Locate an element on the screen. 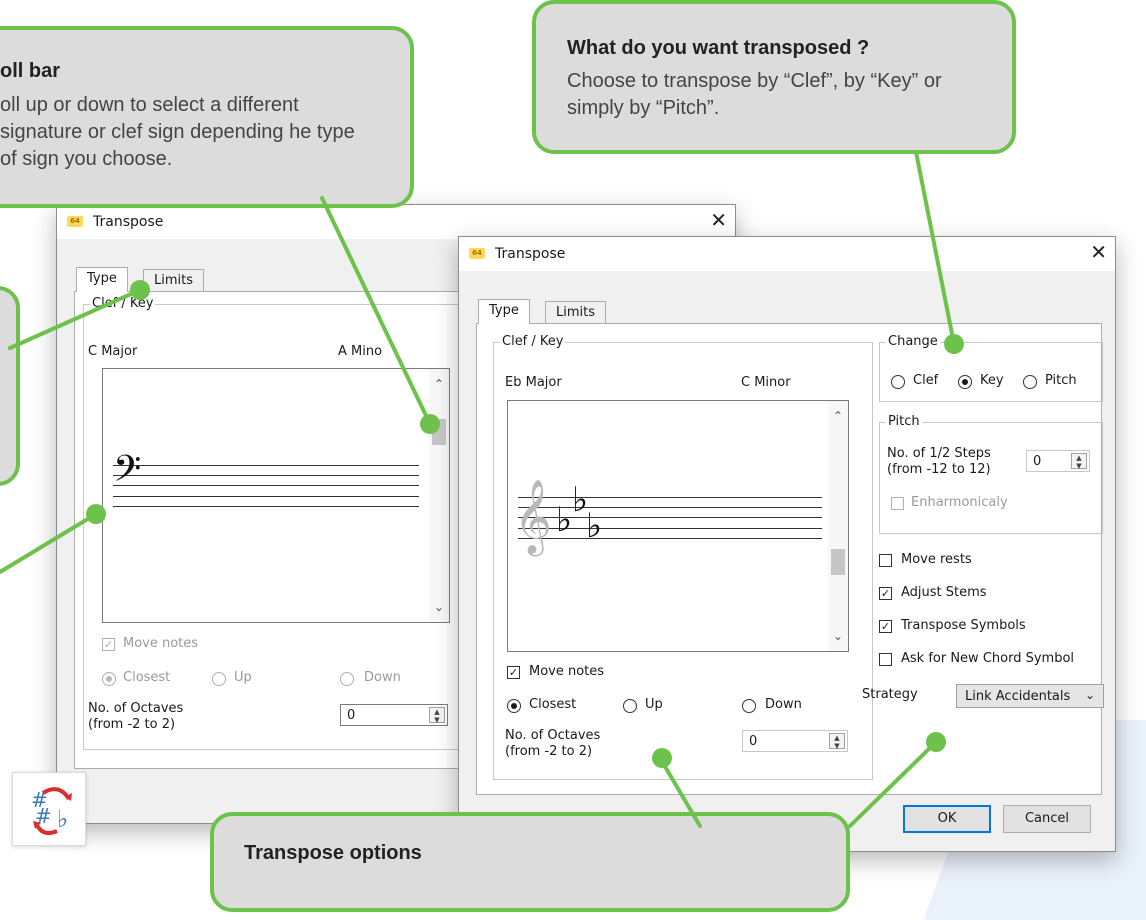 This screenshot has width=1146, height=920. change-label: Change is located at coordinates (913, 341).